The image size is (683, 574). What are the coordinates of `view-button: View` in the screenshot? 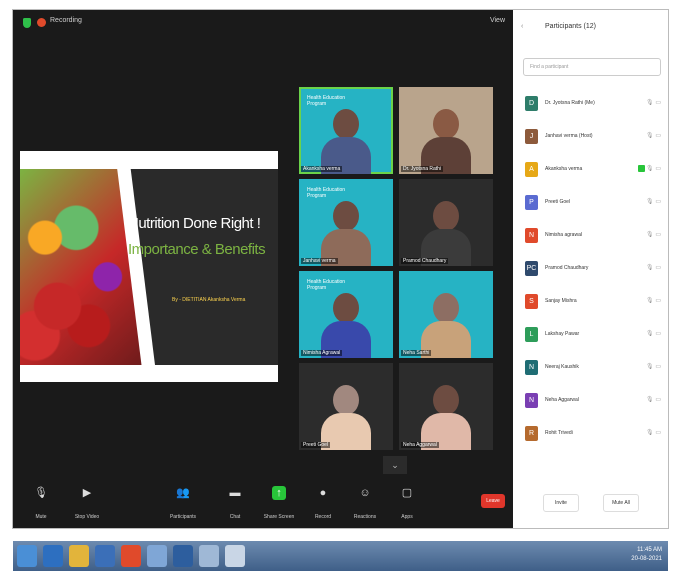 It's located at (497, 20).